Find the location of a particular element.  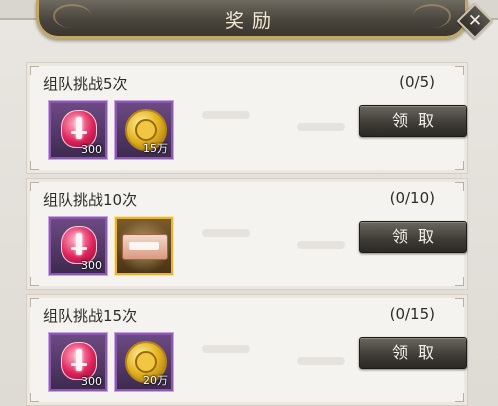

reward-count: 15万 is located at coordinates (155, 148).